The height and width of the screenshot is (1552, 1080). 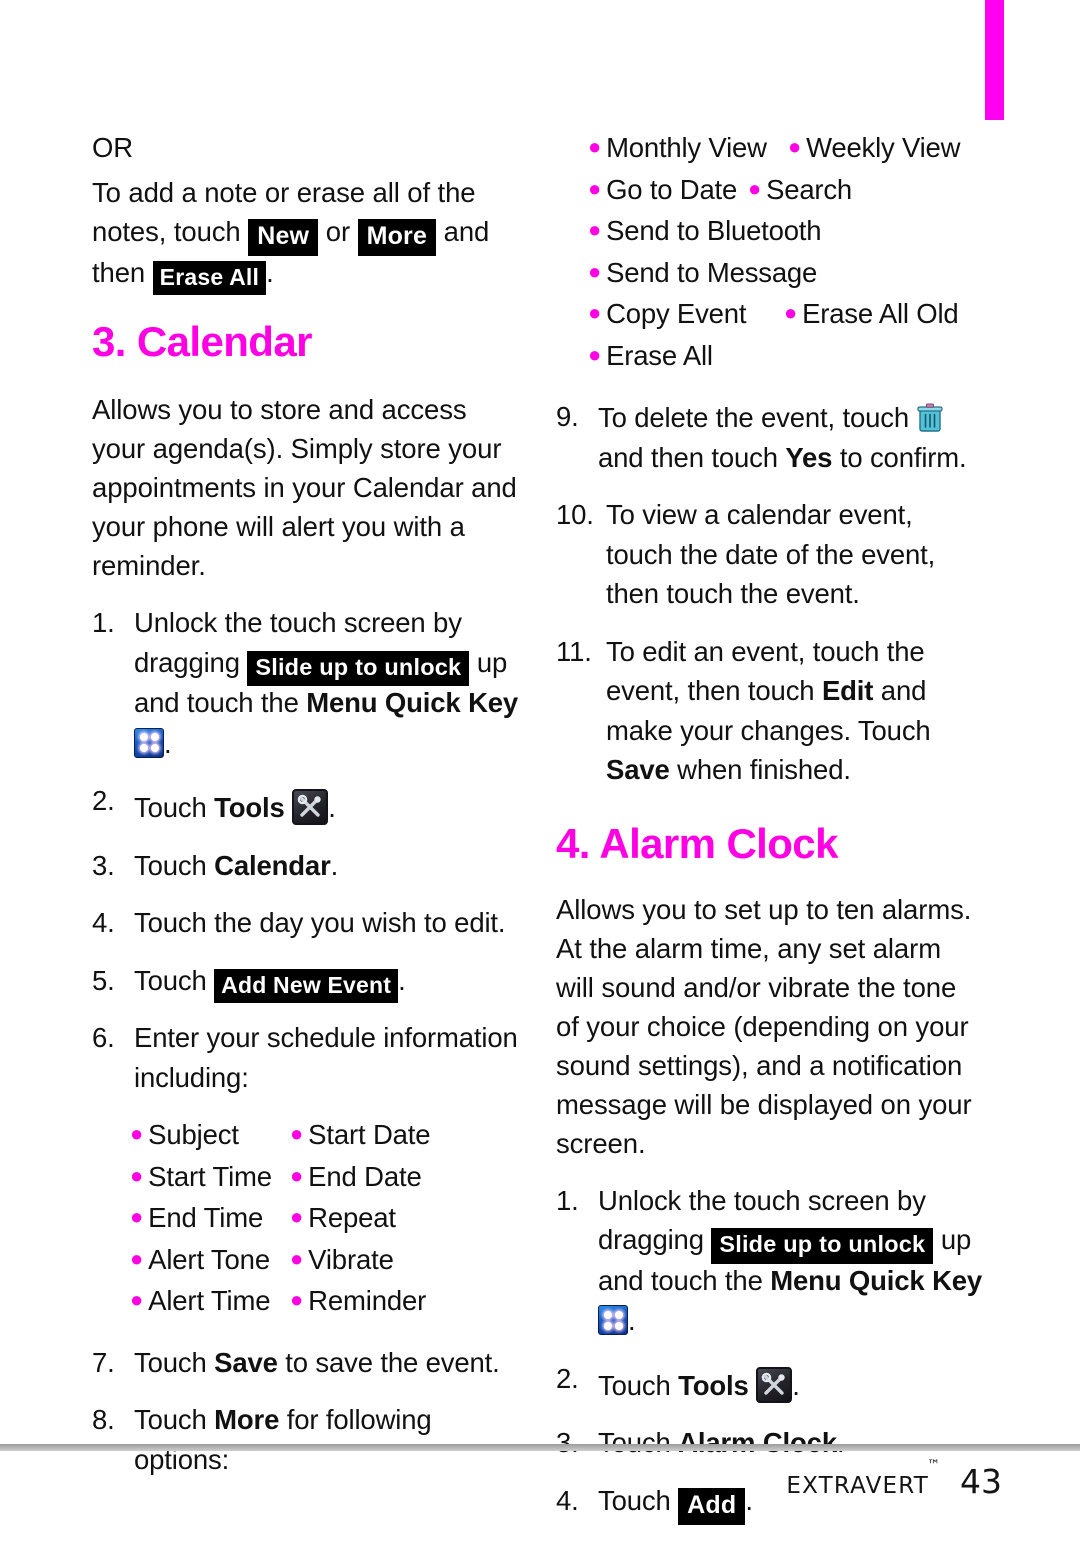 What do you see at coordinates (209, 278) in the screenshot?
I see `erase-all-key-badge: Erase All` at bounding box center [209, 278].